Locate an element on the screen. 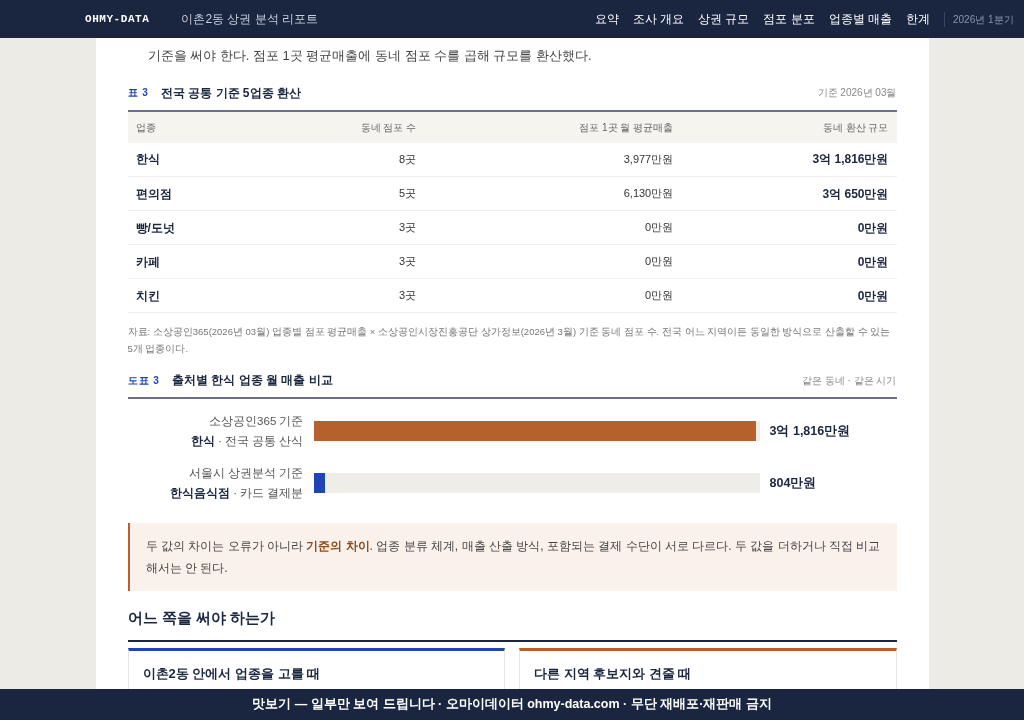  callout-text: 두 값의 차이는 오류가 아니라 기준의 차이. 업종 분류 체계, 매출 산출 방식, 포함되는 결제 수단이 서로 다르다. 두 값을 더하거나 직접 비교해서는 안 된다. is located at coordinates (513, 557).